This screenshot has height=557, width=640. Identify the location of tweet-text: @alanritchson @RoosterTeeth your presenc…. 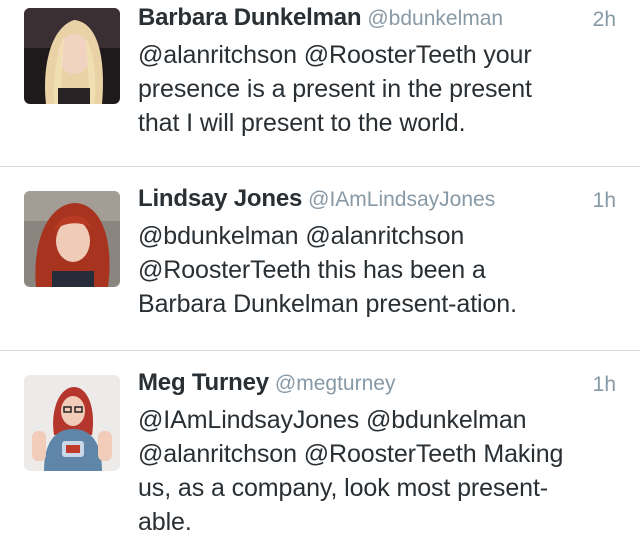
(378, 89).